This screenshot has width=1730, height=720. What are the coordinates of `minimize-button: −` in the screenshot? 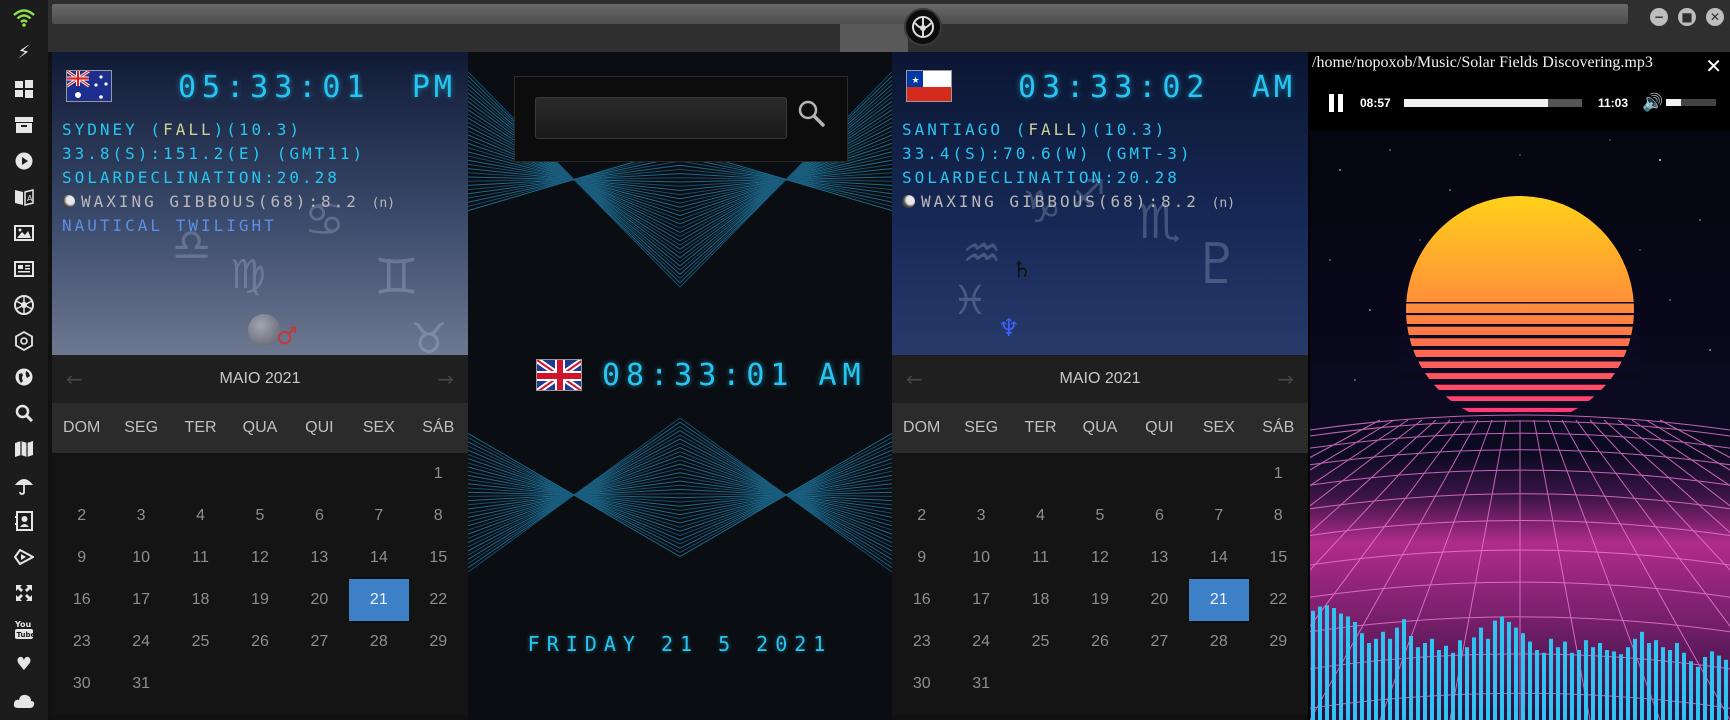 It's located at (1659, 17).